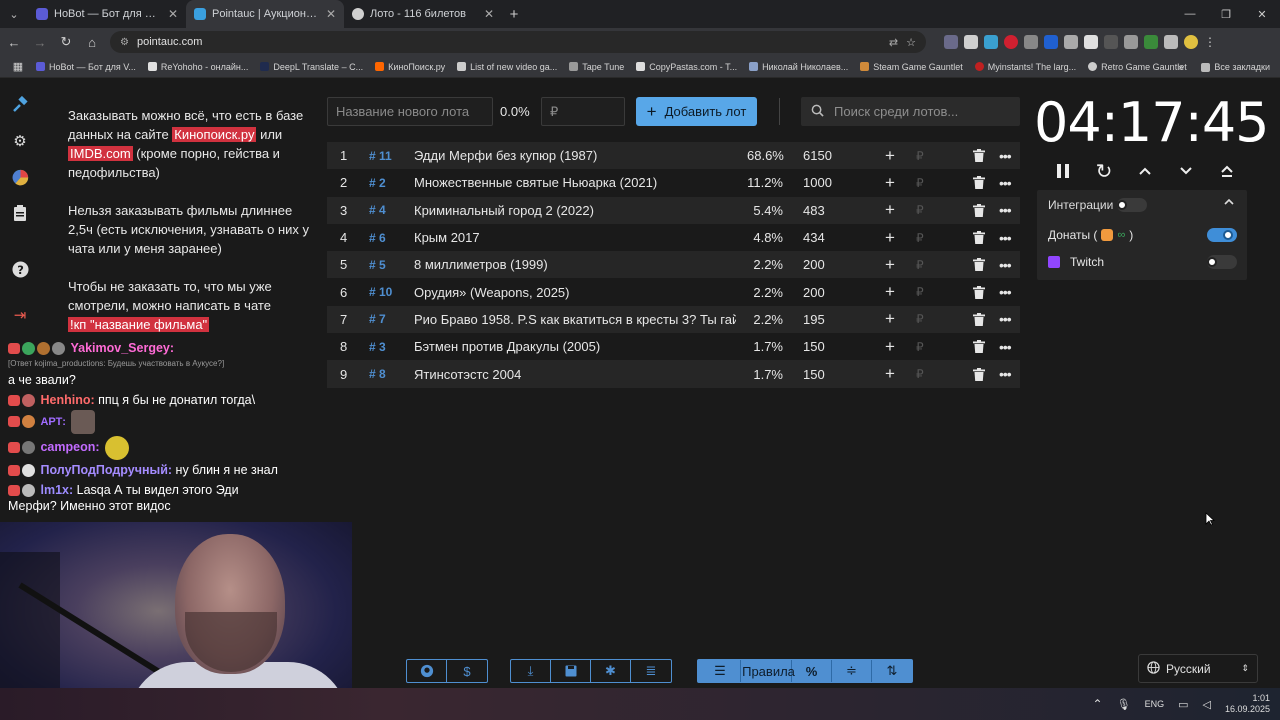 This screenshot has height=720, width=1280. What do you see at coordinates (814, 374) in the screenshot?
I see `lot-amount: 150` at bounding box center [814, 374].